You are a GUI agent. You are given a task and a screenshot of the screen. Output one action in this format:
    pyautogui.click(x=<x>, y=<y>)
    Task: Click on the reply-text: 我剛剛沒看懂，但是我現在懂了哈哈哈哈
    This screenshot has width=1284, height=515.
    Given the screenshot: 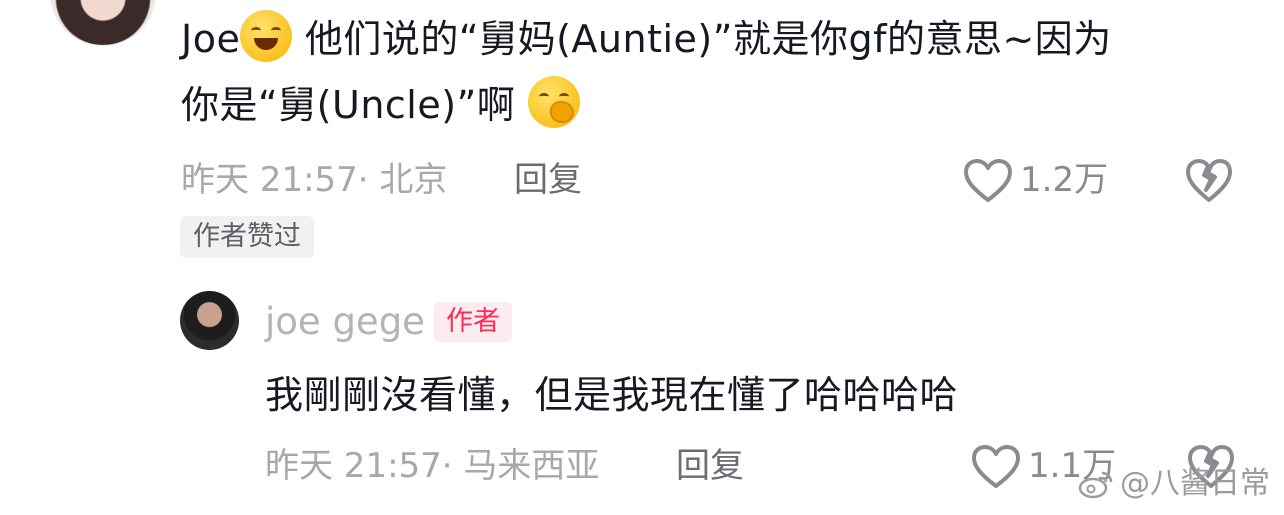 What is the action you would take?
    pyautogui.click(x=612, y=395)
    